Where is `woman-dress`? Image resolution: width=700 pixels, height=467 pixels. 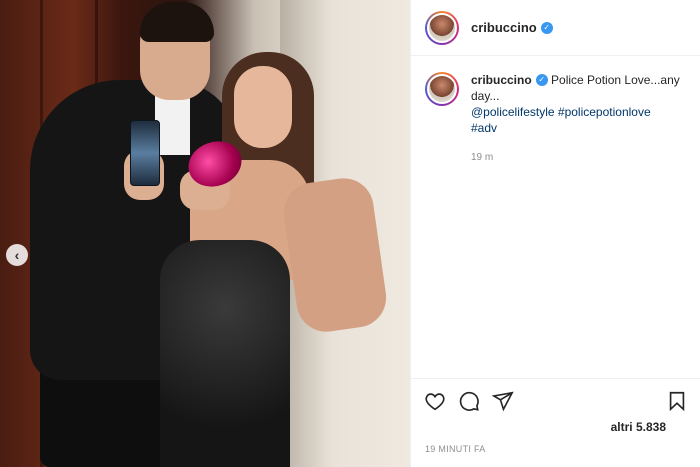
woman-dress is located at coordinates (225, 353).